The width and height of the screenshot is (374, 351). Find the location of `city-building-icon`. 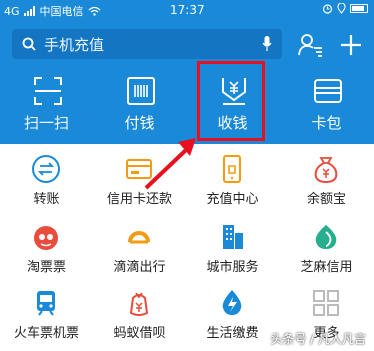

city-building-icon is located at coordinates (233, 237).